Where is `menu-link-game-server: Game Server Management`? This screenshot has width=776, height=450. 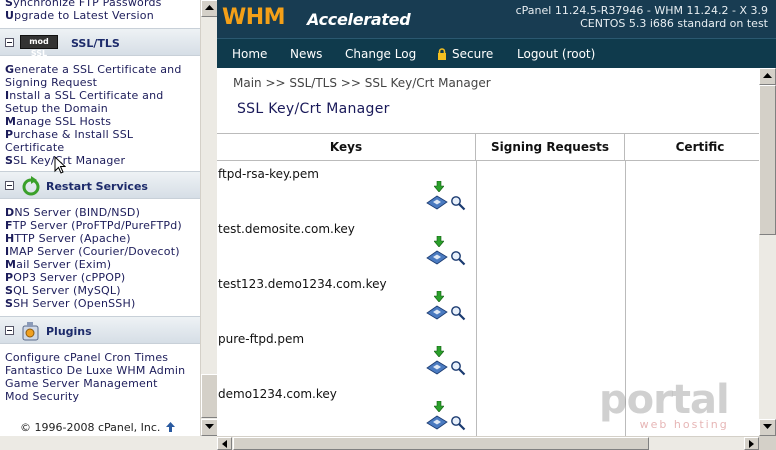 menu-link-game-server: Game Server Management is located at coordinates (100, 383).